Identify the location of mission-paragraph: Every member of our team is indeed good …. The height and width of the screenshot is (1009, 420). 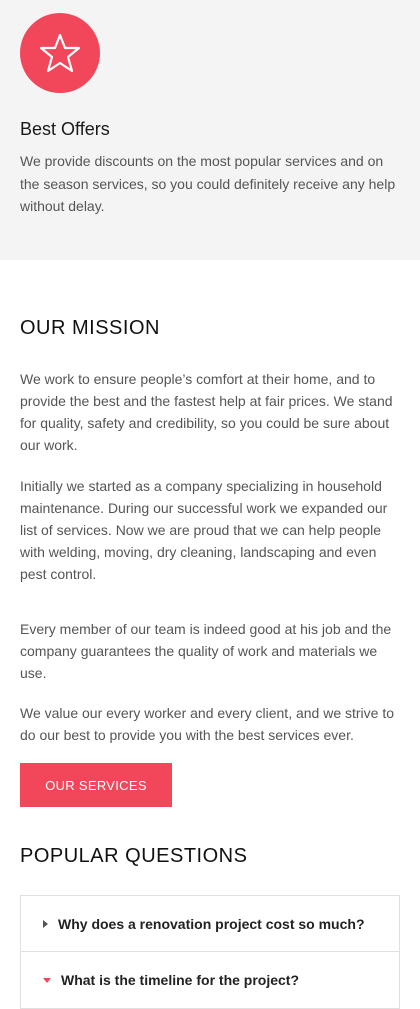
(206, 651).